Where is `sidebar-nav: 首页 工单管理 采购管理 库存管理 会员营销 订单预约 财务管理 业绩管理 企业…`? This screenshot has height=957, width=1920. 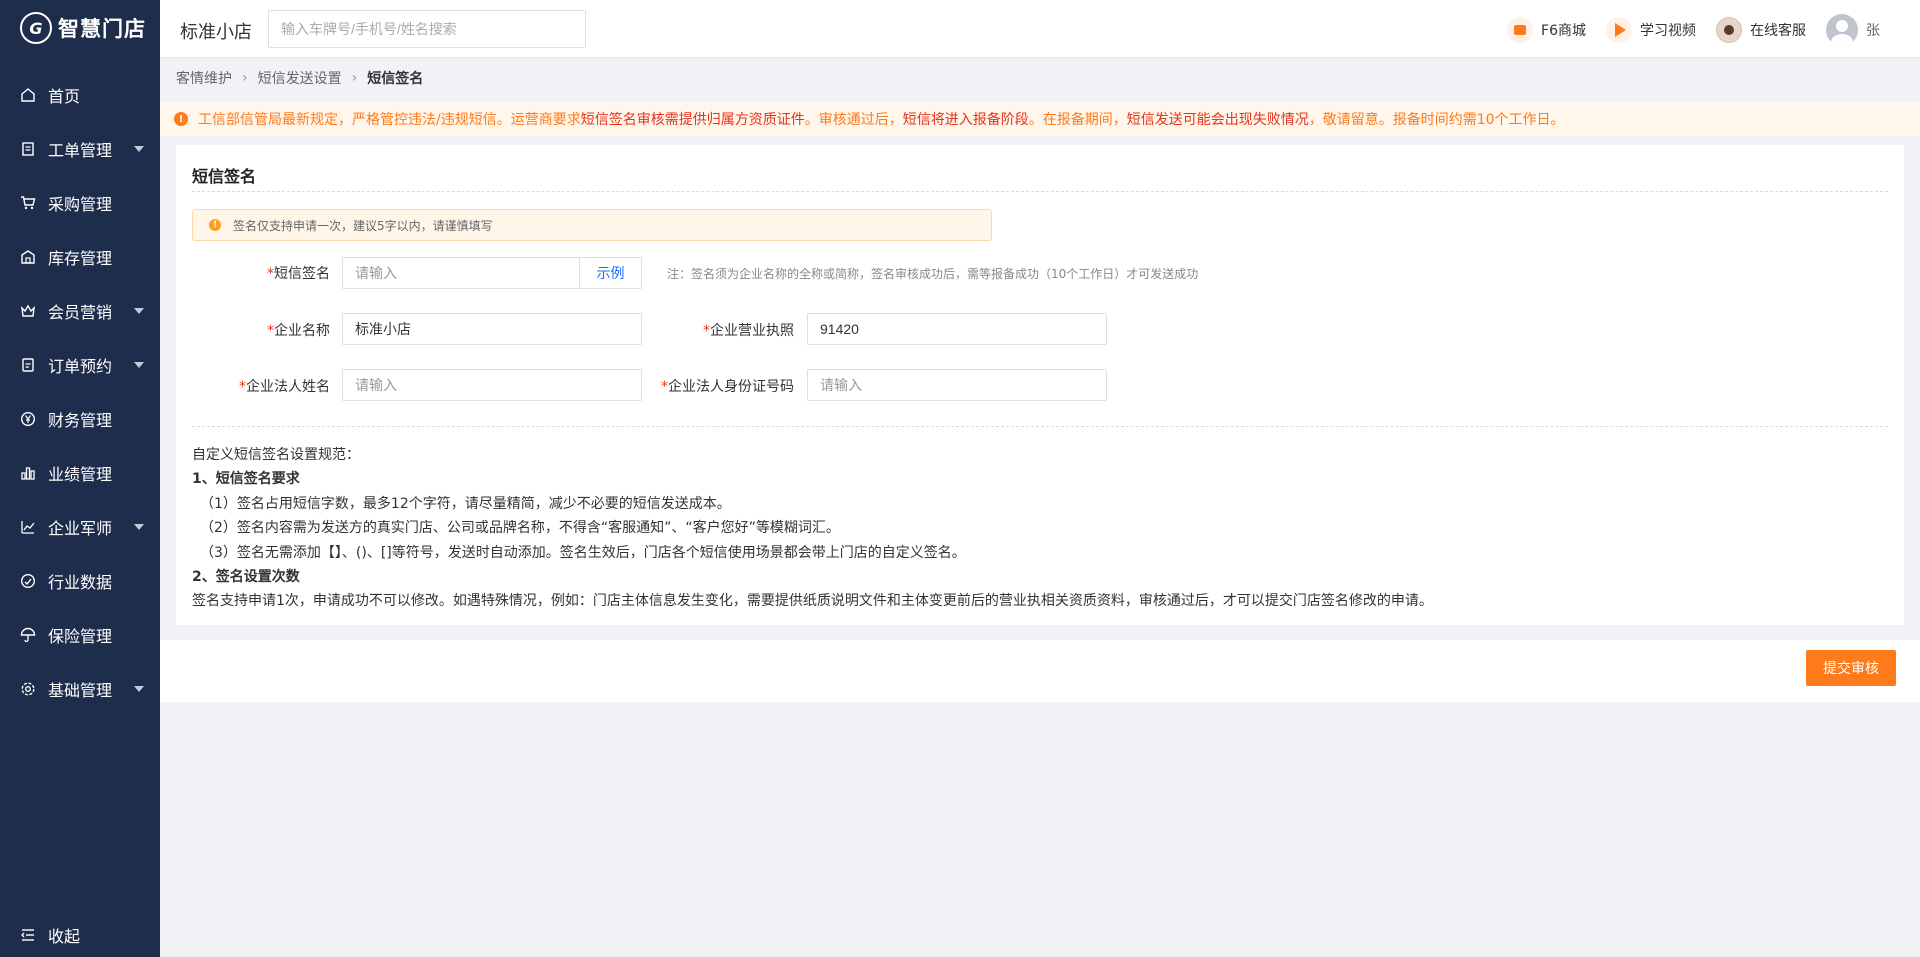 sidebar-nav: 首页 工单管理 采购管理 库存管理 会员营销 订单预约 财务管理 业绩管理 企业… is located at coordinates (80, 392).